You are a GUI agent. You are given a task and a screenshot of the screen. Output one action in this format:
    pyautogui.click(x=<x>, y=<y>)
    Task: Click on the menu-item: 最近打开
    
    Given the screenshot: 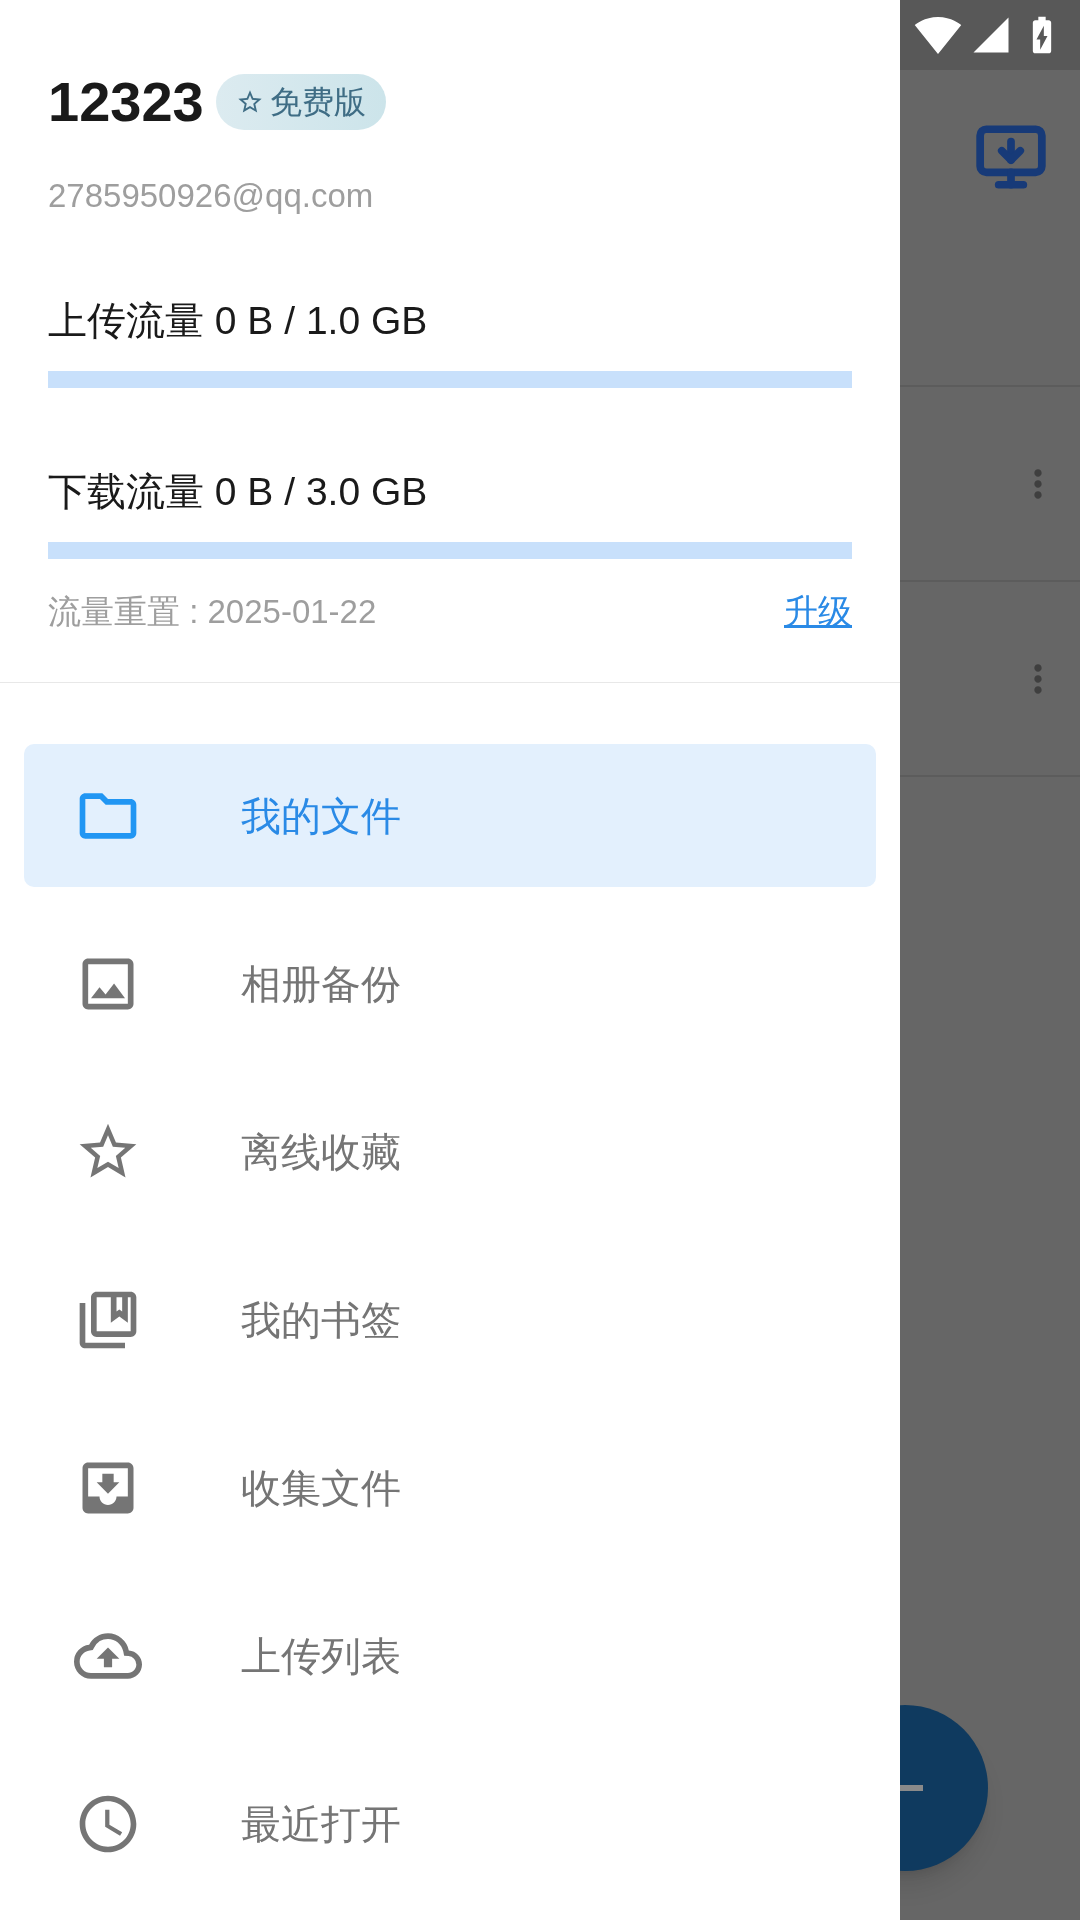 What is the action you would take?
    pyautogui.click(x=450, y=1823)
    